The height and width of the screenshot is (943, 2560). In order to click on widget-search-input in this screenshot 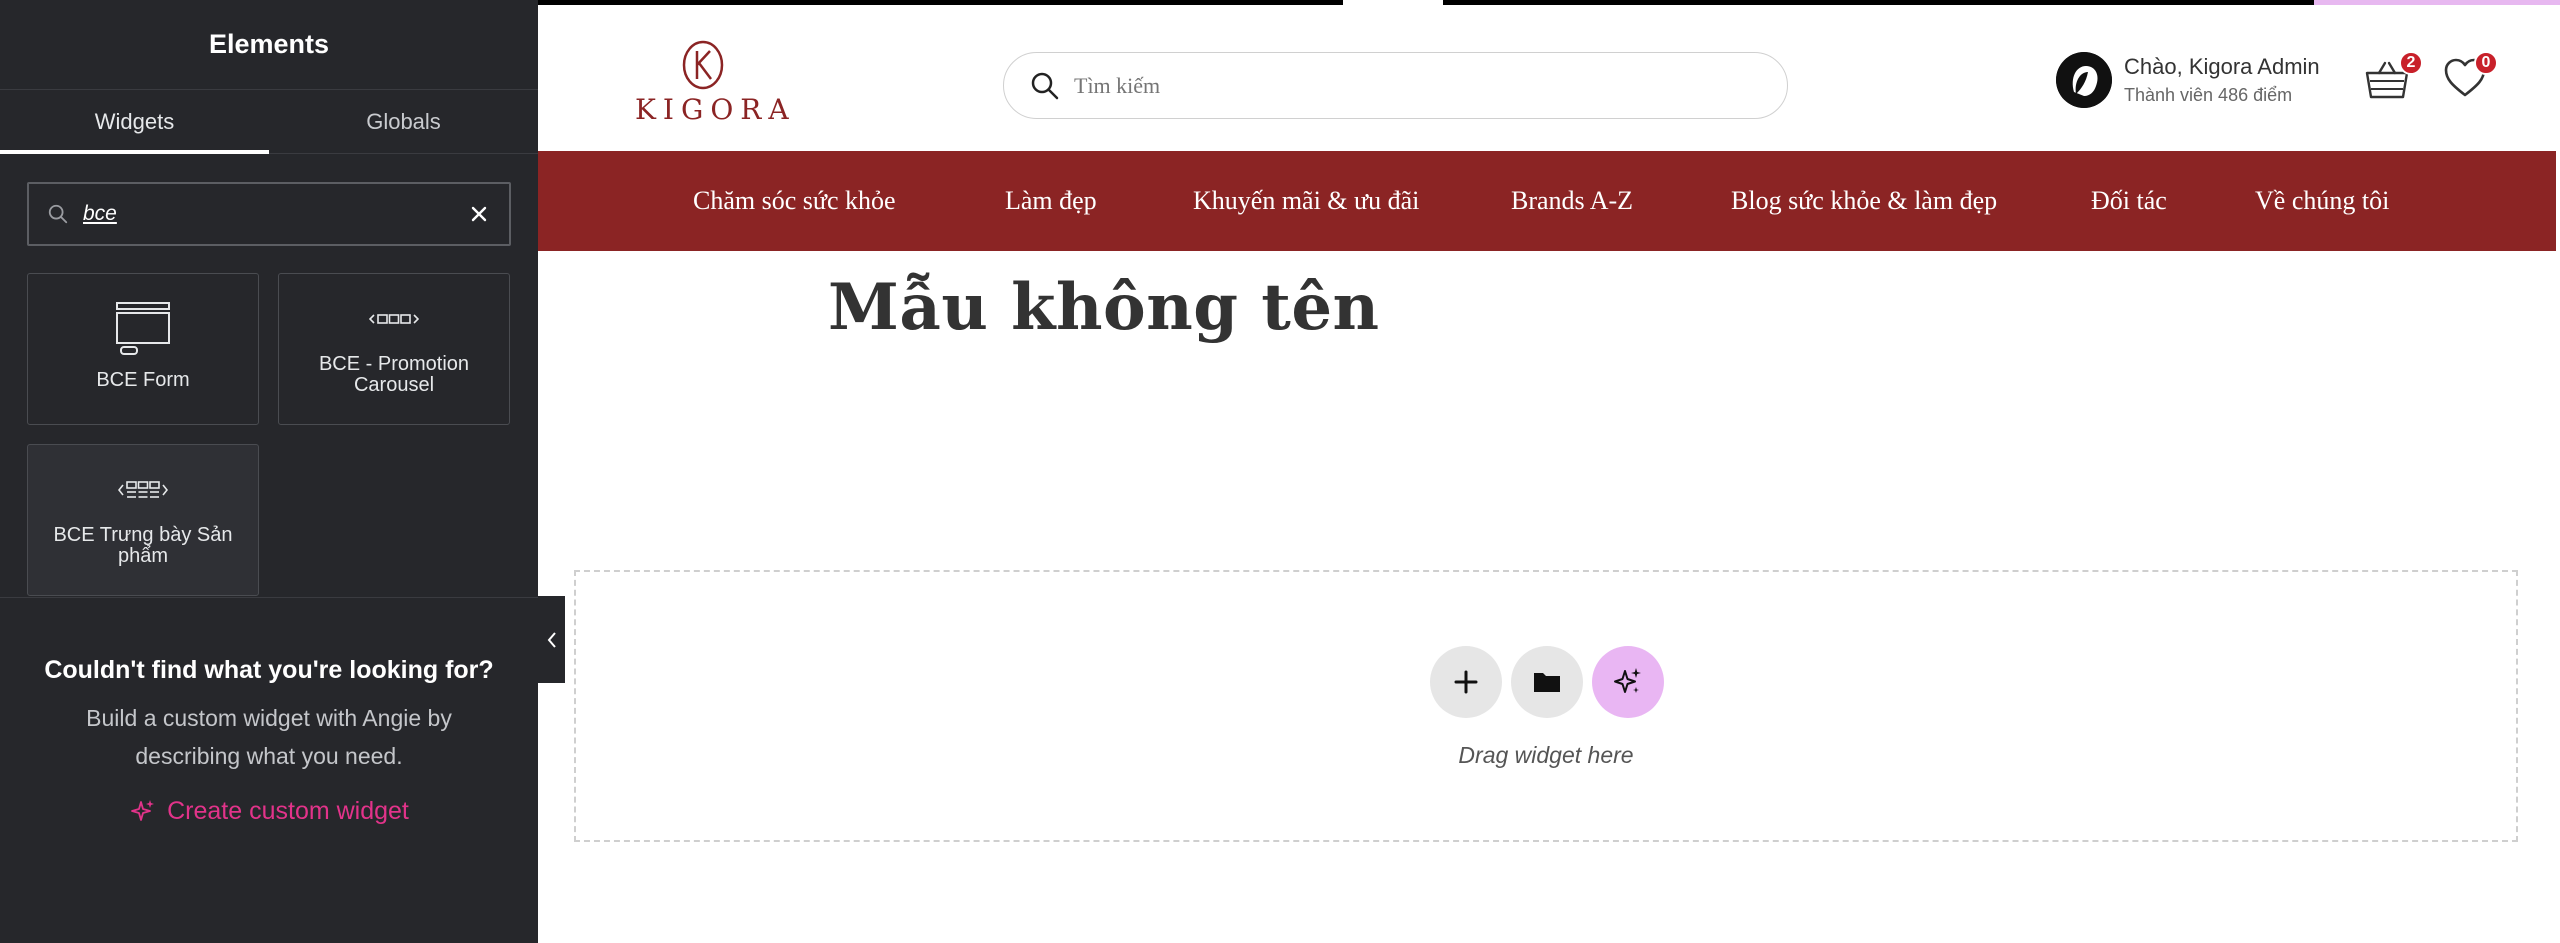, I will do `click(275, 214)`.